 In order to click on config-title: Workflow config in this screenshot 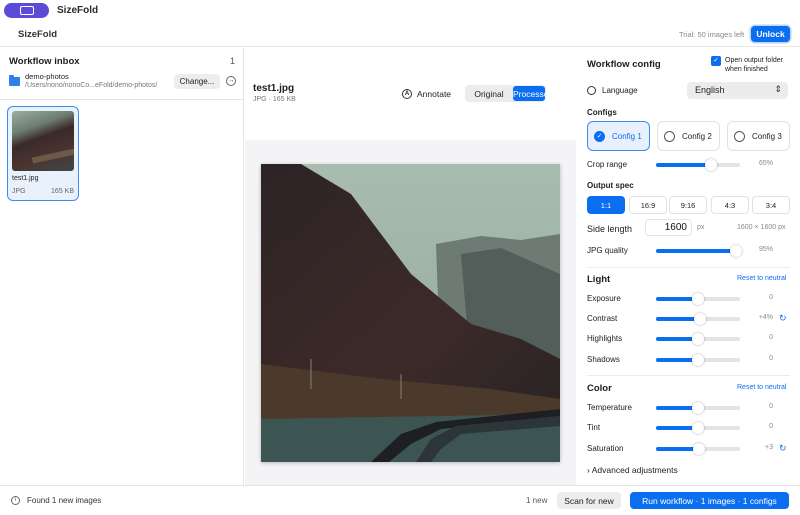, I will do `click(624, 64)`.